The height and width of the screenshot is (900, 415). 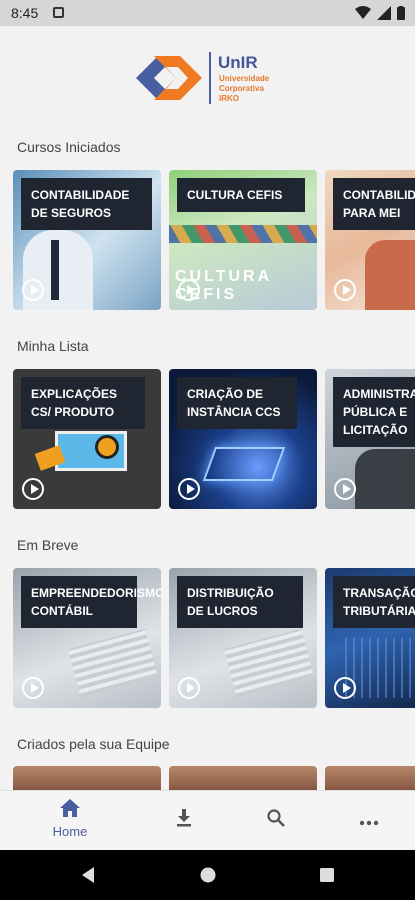 I want to click on course-card-label: CRIAÇÃO DE INSTÂNCIA CCS, so click(x=237, y=403).